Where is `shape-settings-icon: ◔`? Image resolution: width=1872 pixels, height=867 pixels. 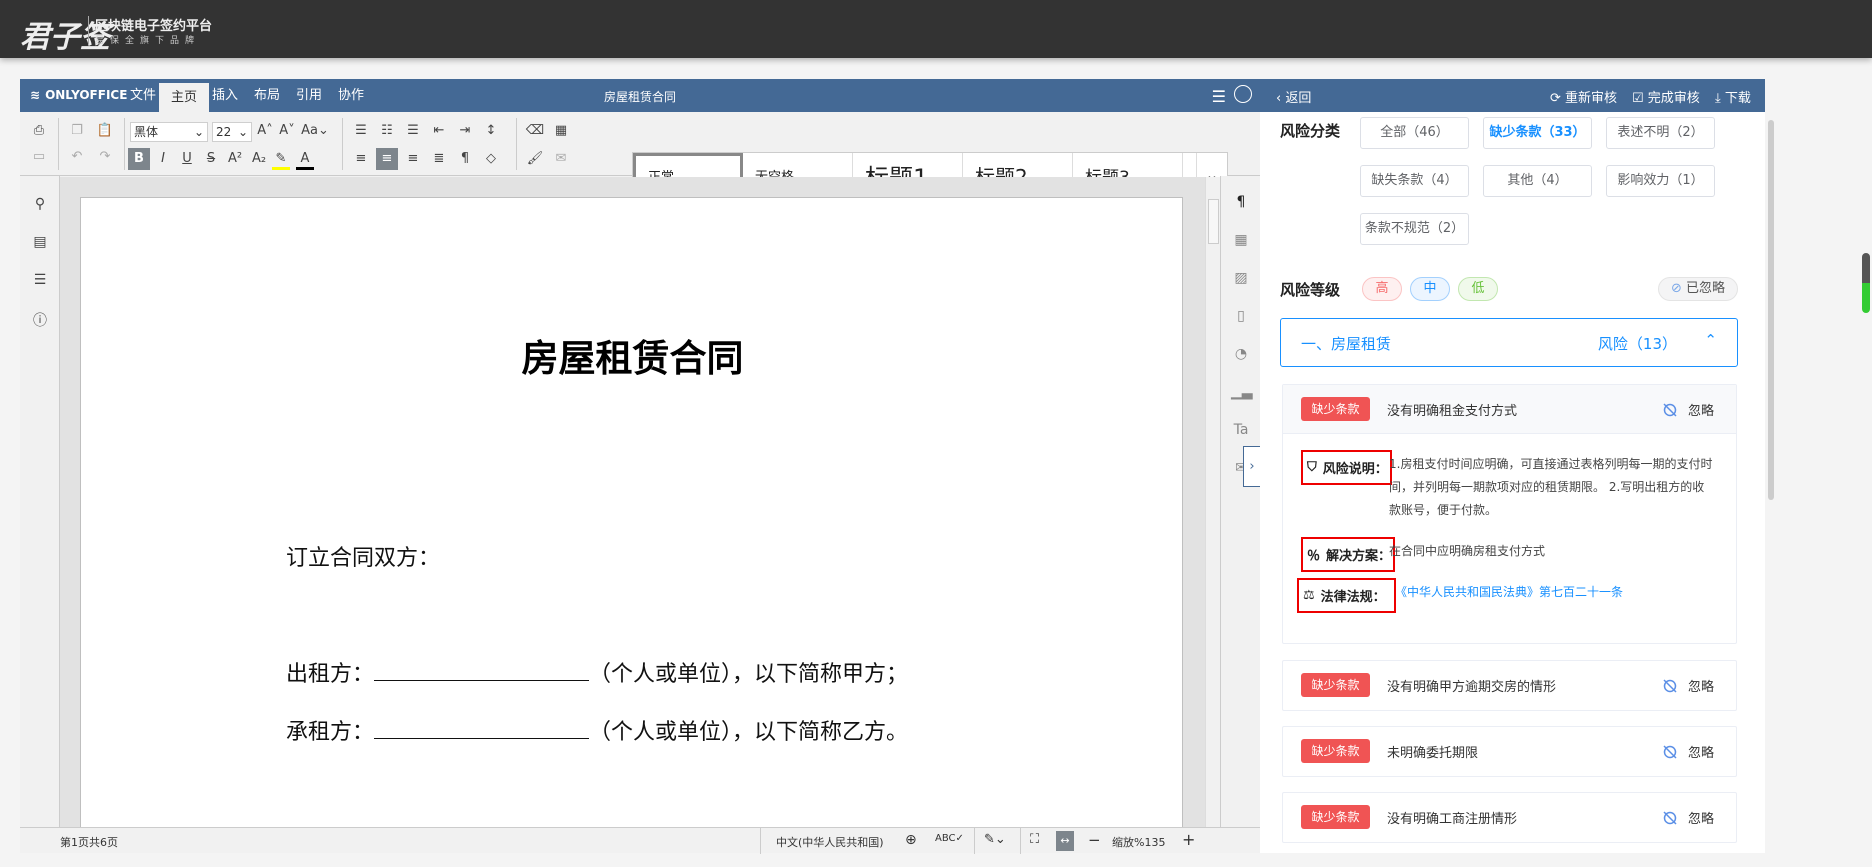 shape-settings-icon: ◔ is located at coordinates (1241, 356).